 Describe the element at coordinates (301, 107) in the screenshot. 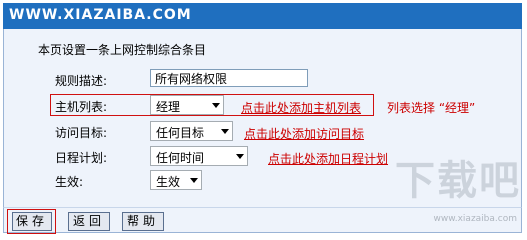

I see `add-host-list-link: 点击此处添加主机列表` at that location.